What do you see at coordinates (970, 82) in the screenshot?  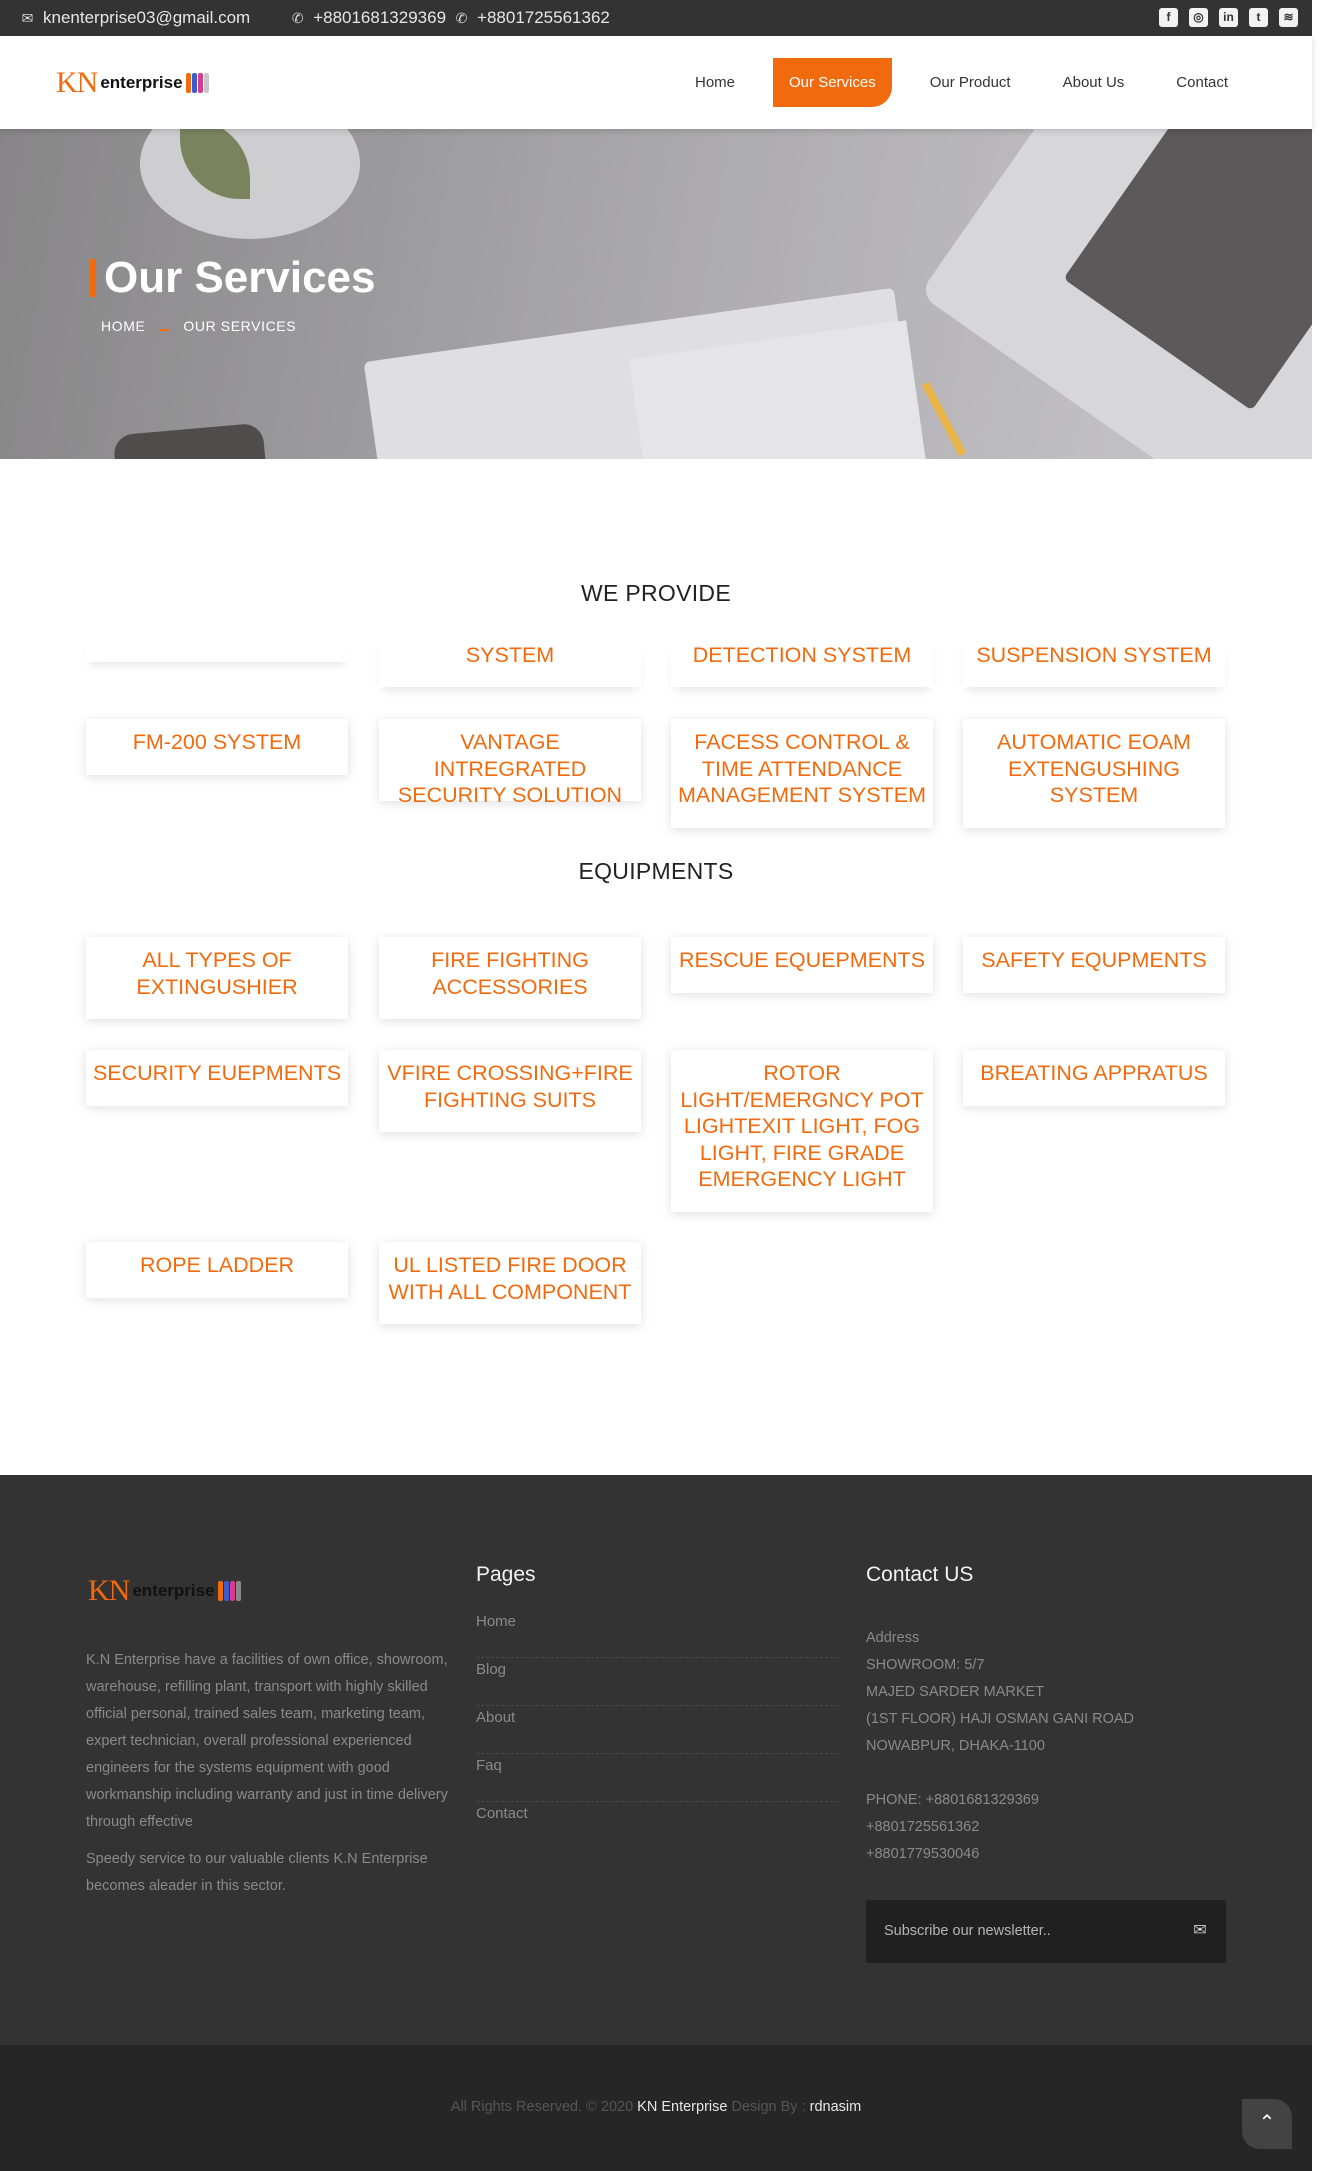 I see `nav-our-product: Our Product` at bounding box center [970, 82].